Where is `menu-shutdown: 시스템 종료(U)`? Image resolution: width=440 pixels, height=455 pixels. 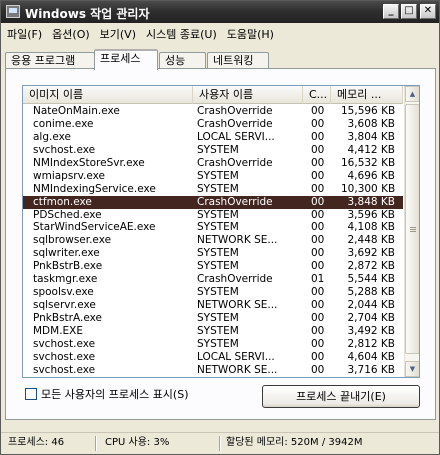 menu-shutdown: 시스템 종료(U) is located at coordinates (182, 33).